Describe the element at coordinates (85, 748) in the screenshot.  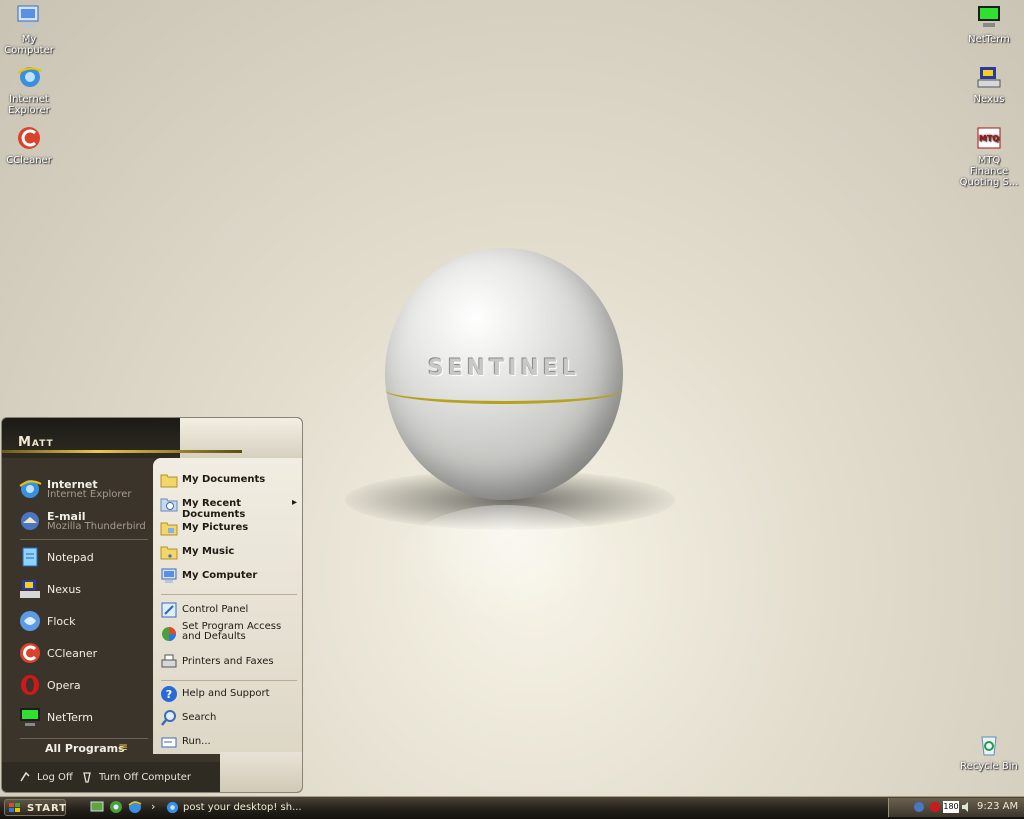
I see `all-programs-button: All Programs` at that location.